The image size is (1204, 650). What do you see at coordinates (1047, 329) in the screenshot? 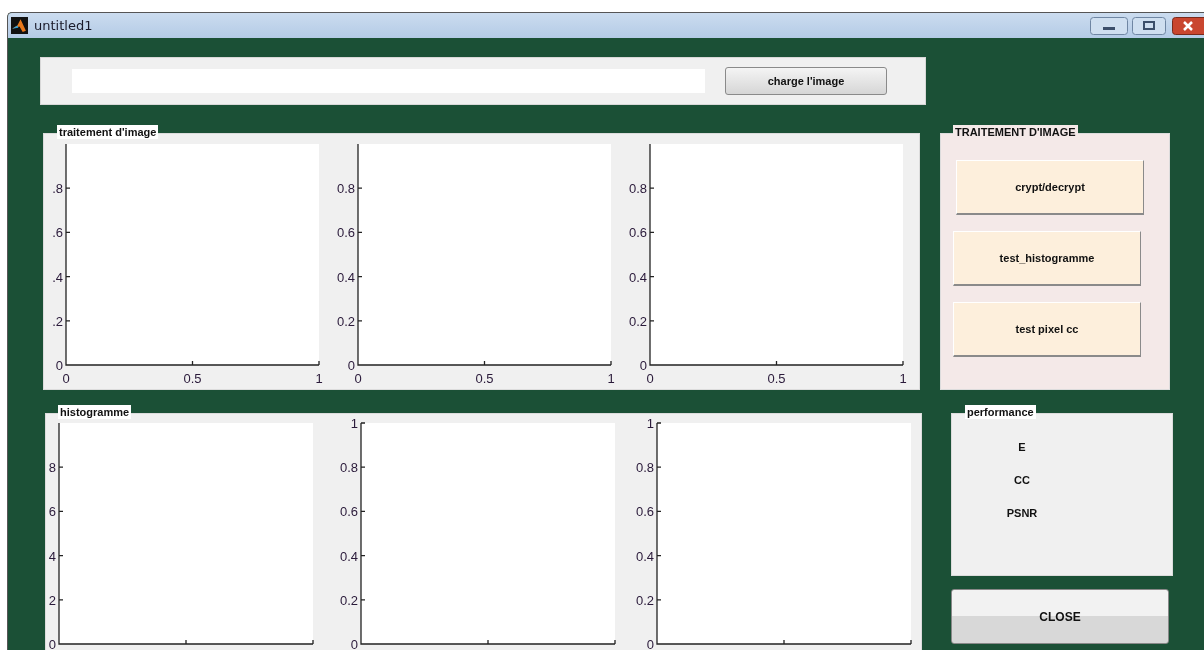
I see `action-button: test pixel cc` at bounding box center [1047, 329].